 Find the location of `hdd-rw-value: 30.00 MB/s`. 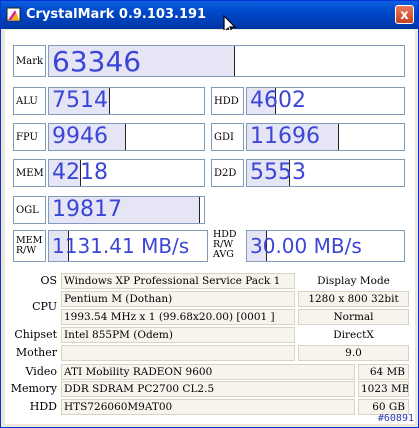

hdd-rw-value: 30.00 MB/s is located at coordinates (306, 246).